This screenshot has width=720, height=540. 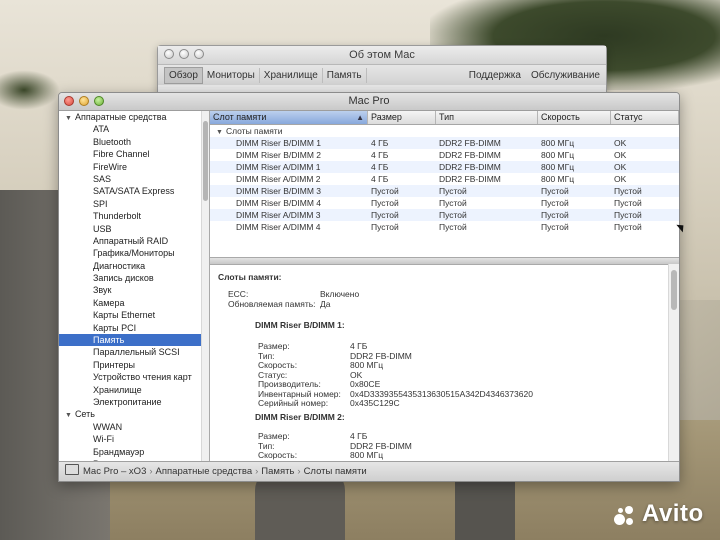 What do you see at coordinates (645, 117) in the screenshot?
I see `column-header-status: Статус` at bounding box center [645, 117].